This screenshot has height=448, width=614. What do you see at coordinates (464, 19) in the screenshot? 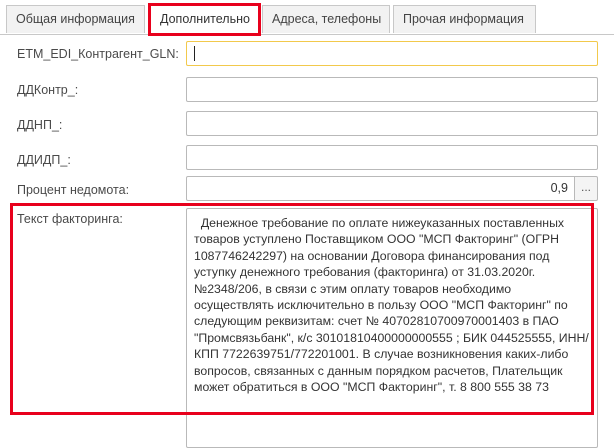
I see `tab-other-info: Прочая информация` at bounding box center [464, 19].